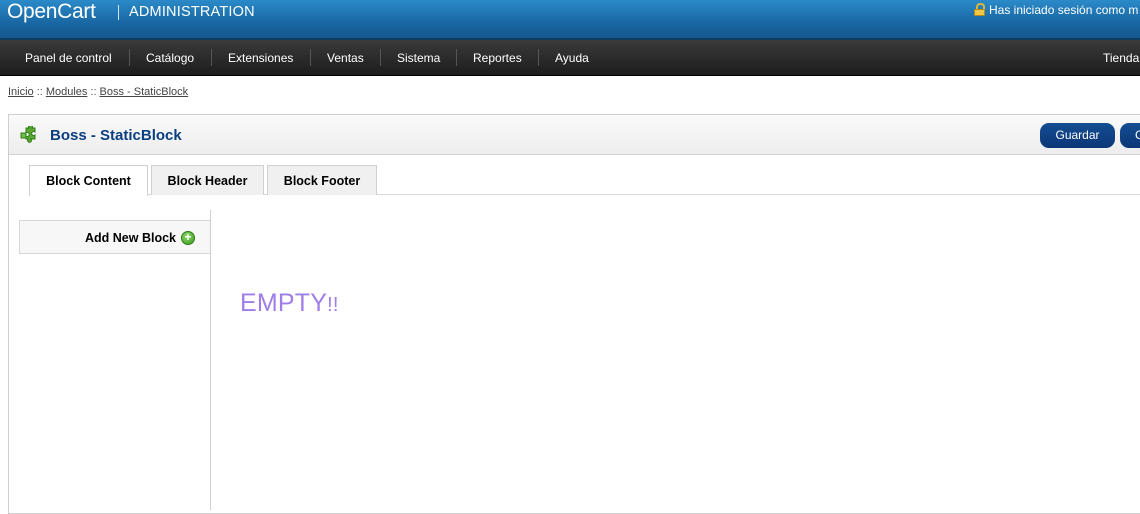 This screenshot has width=1140, height=514. Describe the element at coordinates (260, 58) in the screenshot. I see `menu-item-extensiones: Extensiones` at that location.